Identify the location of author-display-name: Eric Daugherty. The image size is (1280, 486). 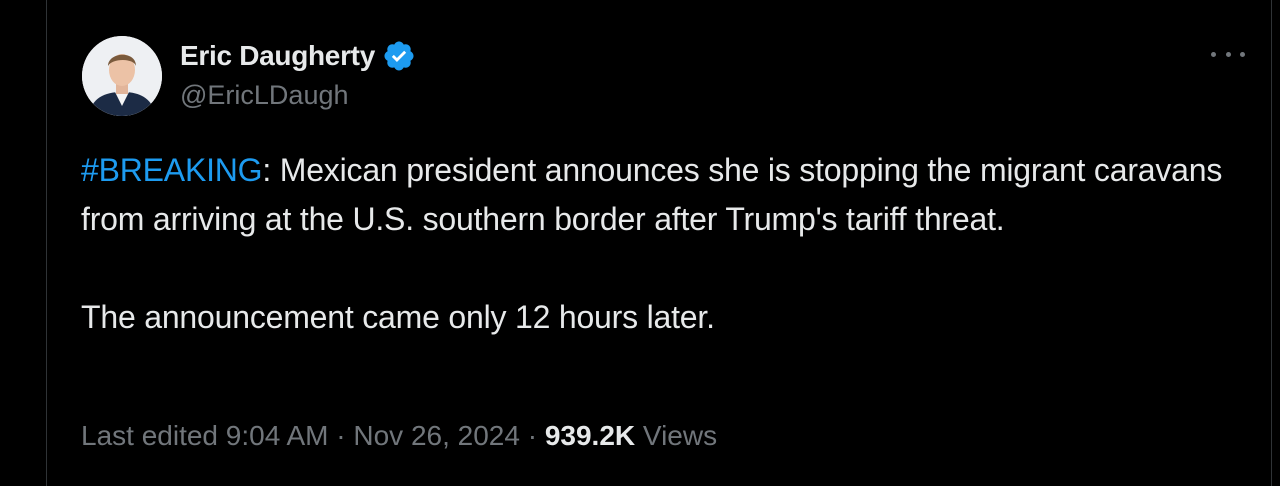
(277, 56).